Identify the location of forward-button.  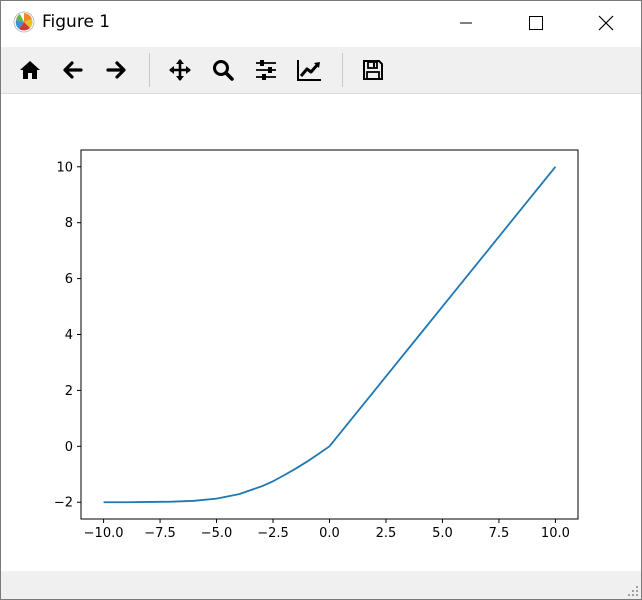
(116, 70).